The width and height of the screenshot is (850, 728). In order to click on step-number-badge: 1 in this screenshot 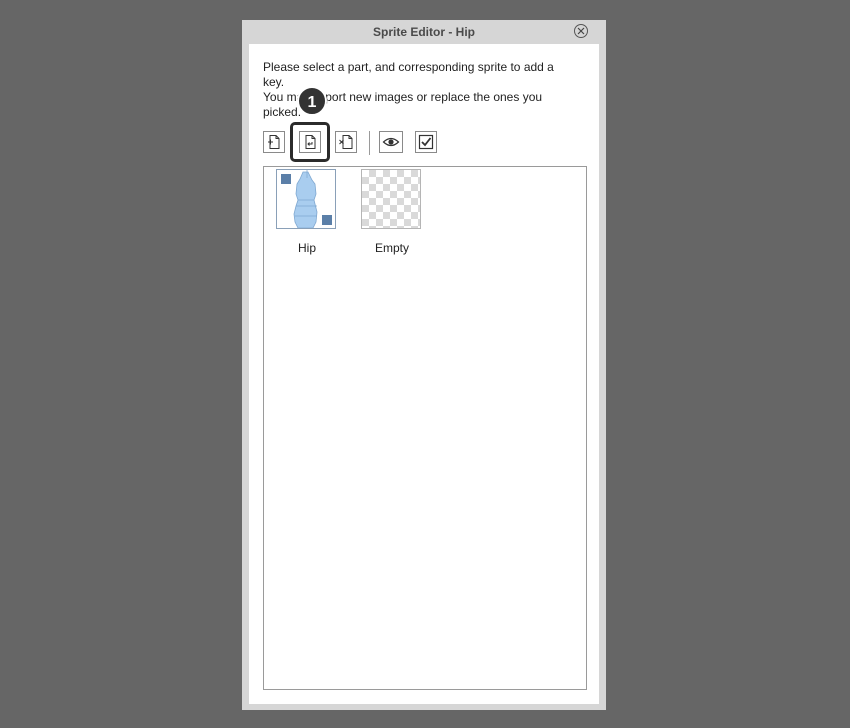, I will do `click(312, 101)`.